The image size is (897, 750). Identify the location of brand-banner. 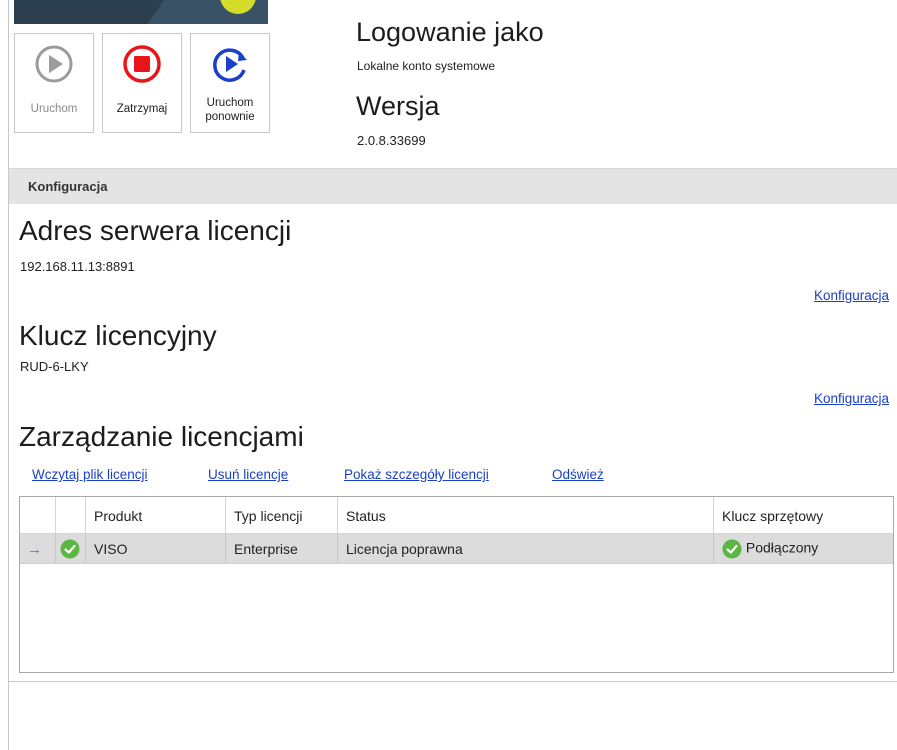
(141, 12).